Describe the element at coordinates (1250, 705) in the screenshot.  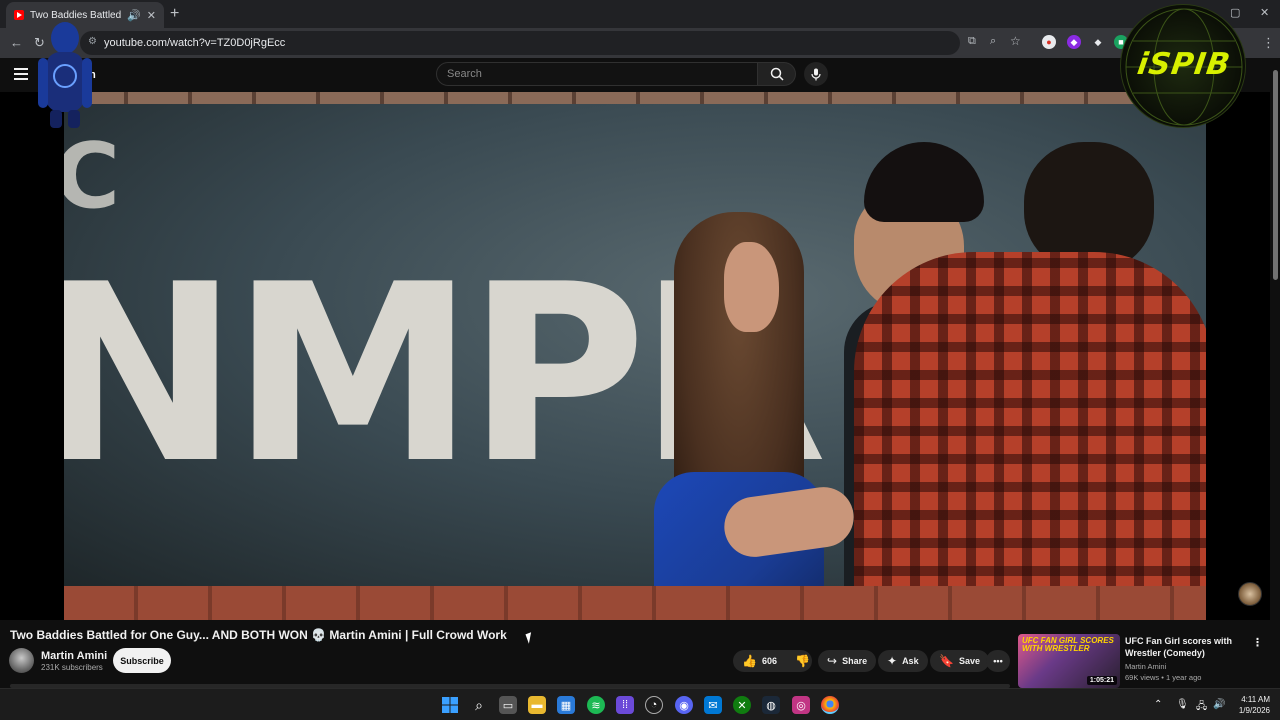
I see `system-clock: 4:11 AM 1/9/2026` at that location.